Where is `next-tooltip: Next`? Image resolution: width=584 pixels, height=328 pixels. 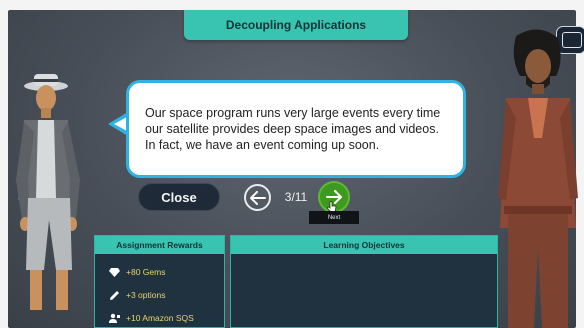
next-tooltip: Next is located at coordinates (334, 217).